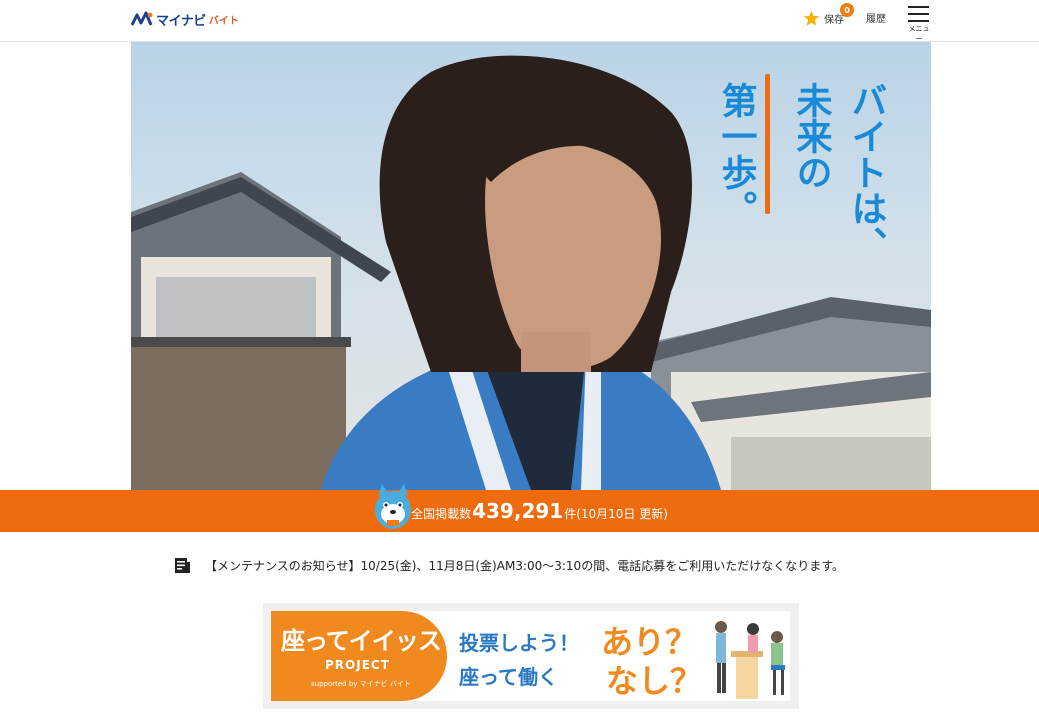  Describe the element at coordinates (361, 684) in the screenshot. I see `project-supported: supported by マイナビ バイト` at that location.